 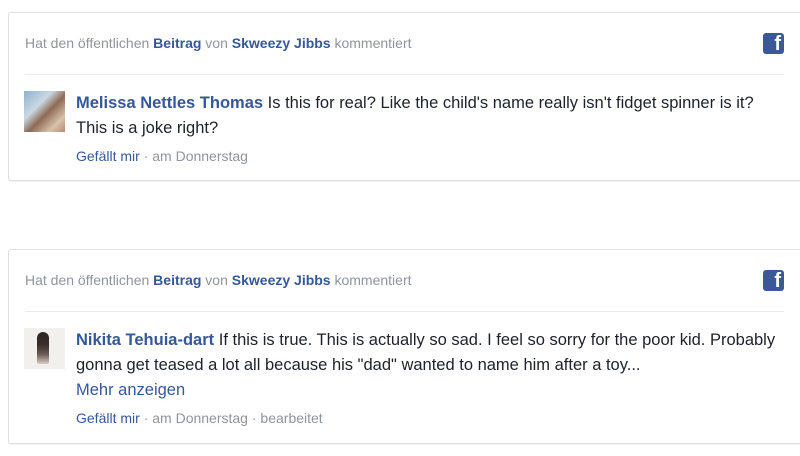 I want to click on comment-meta: Gefällt mir · am Donnerstag, so click(x=162, y=156).